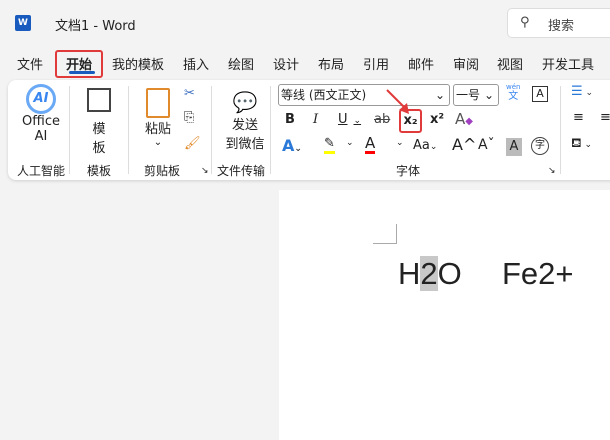  What do you see at coordinates (540, 94) in the screenshot?
I see `char-border-button: A` at bounding box center [540, 94].